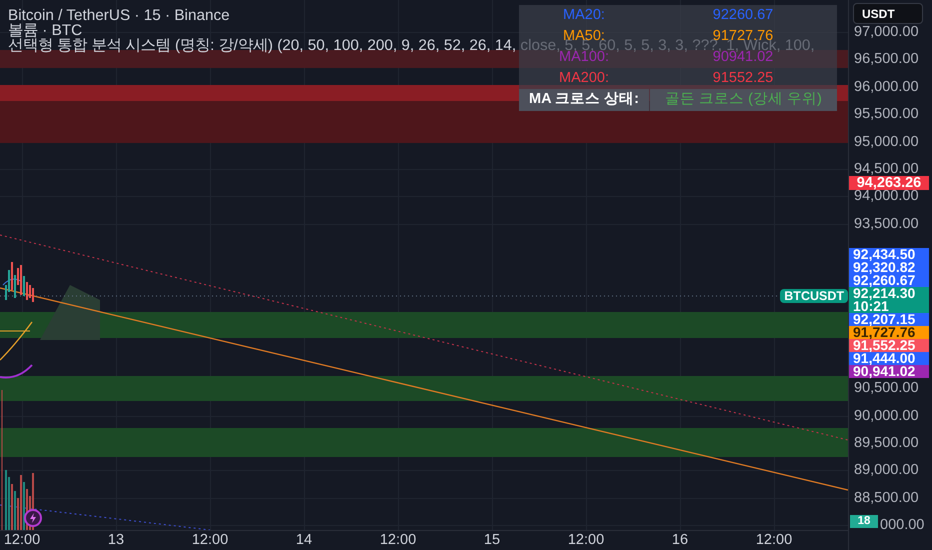 The image size is (932, 550). Describe the element at coordinates (886, 470) in the screenshot. I see `price-label: 89,000.00` at that location.